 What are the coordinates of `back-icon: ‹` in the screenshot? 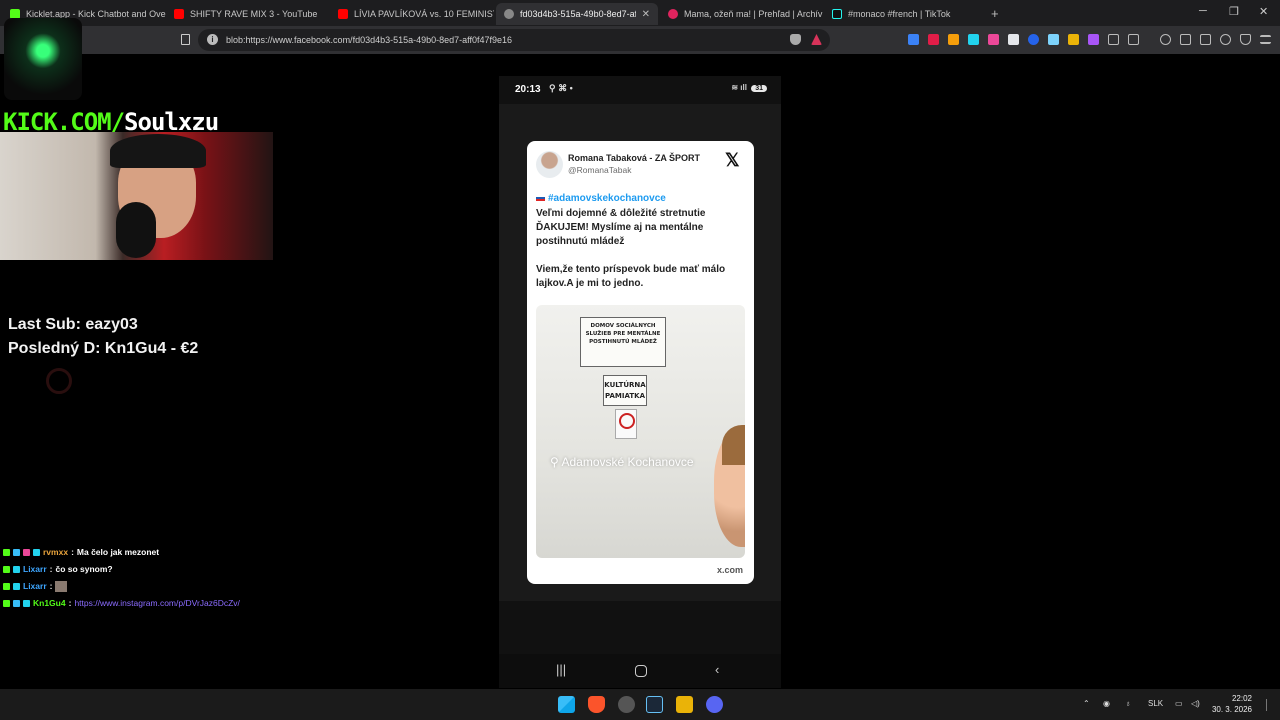 It's located at (717, 669).